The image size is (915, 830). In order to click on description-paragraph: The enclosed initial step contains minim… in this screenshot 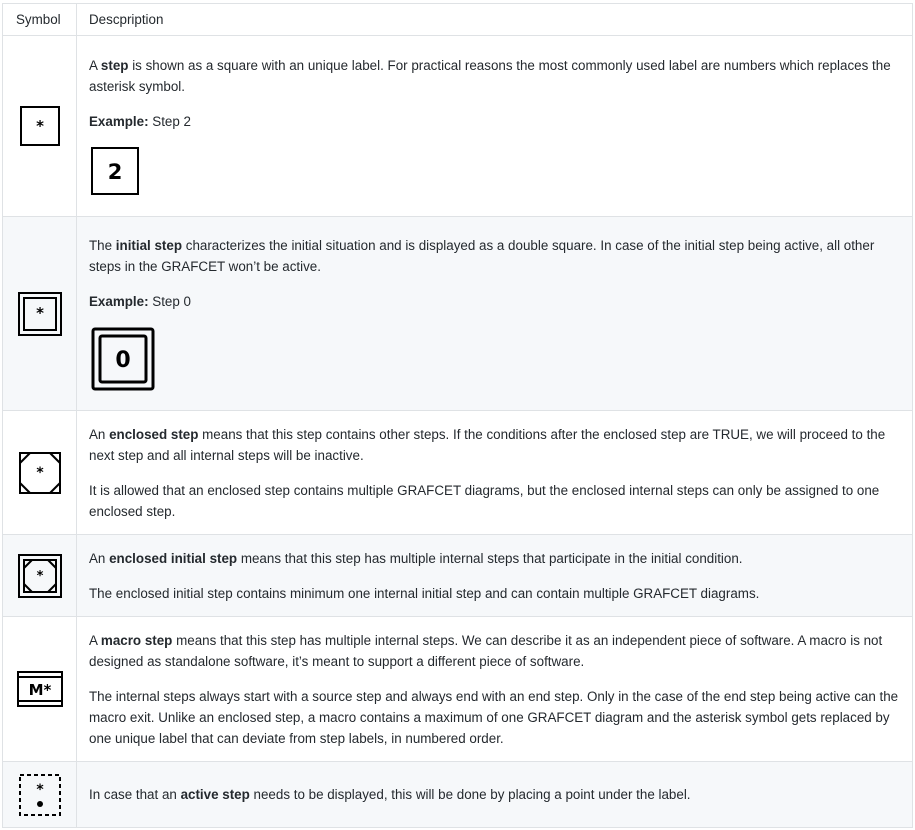, I will do `click(424, 593)`.